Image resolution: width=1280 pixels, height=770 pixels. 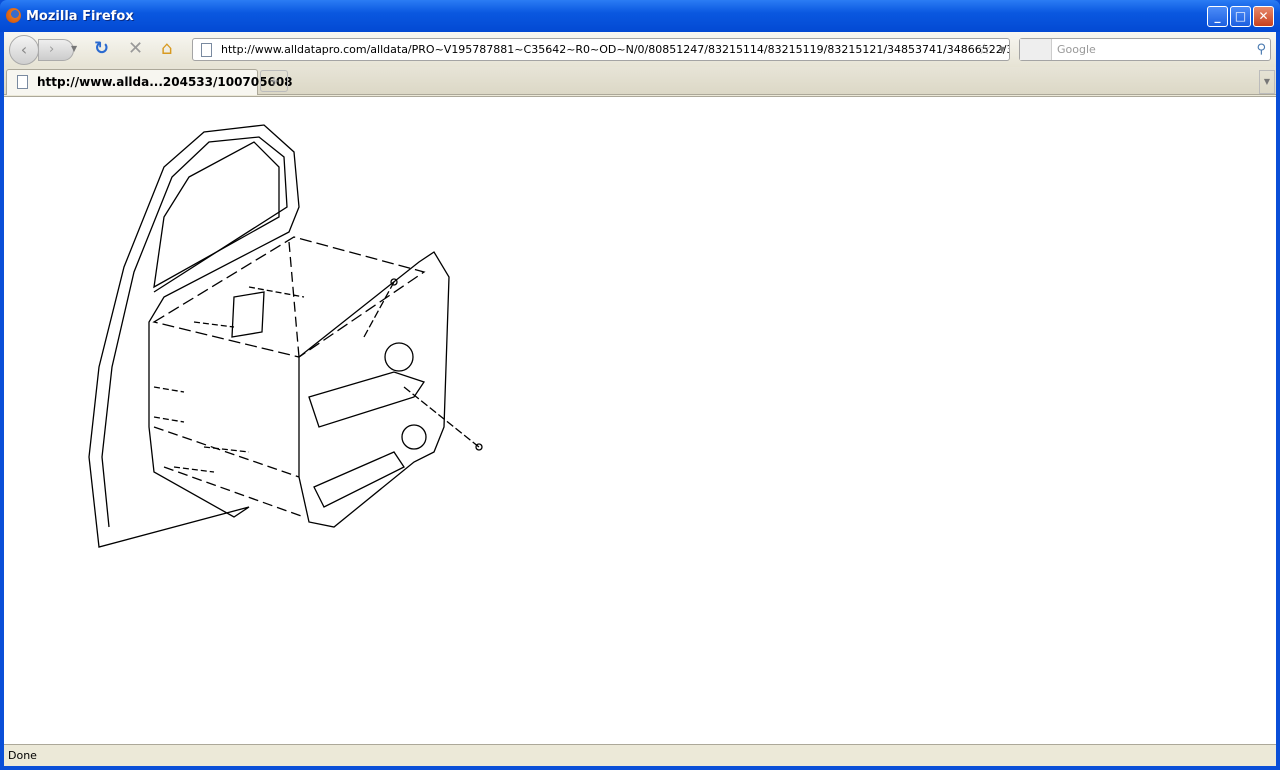 What do you see at coordinates (1263, 16) in the screenshot?
I see `close-button: ✕` at bounding box center [1263, 16].